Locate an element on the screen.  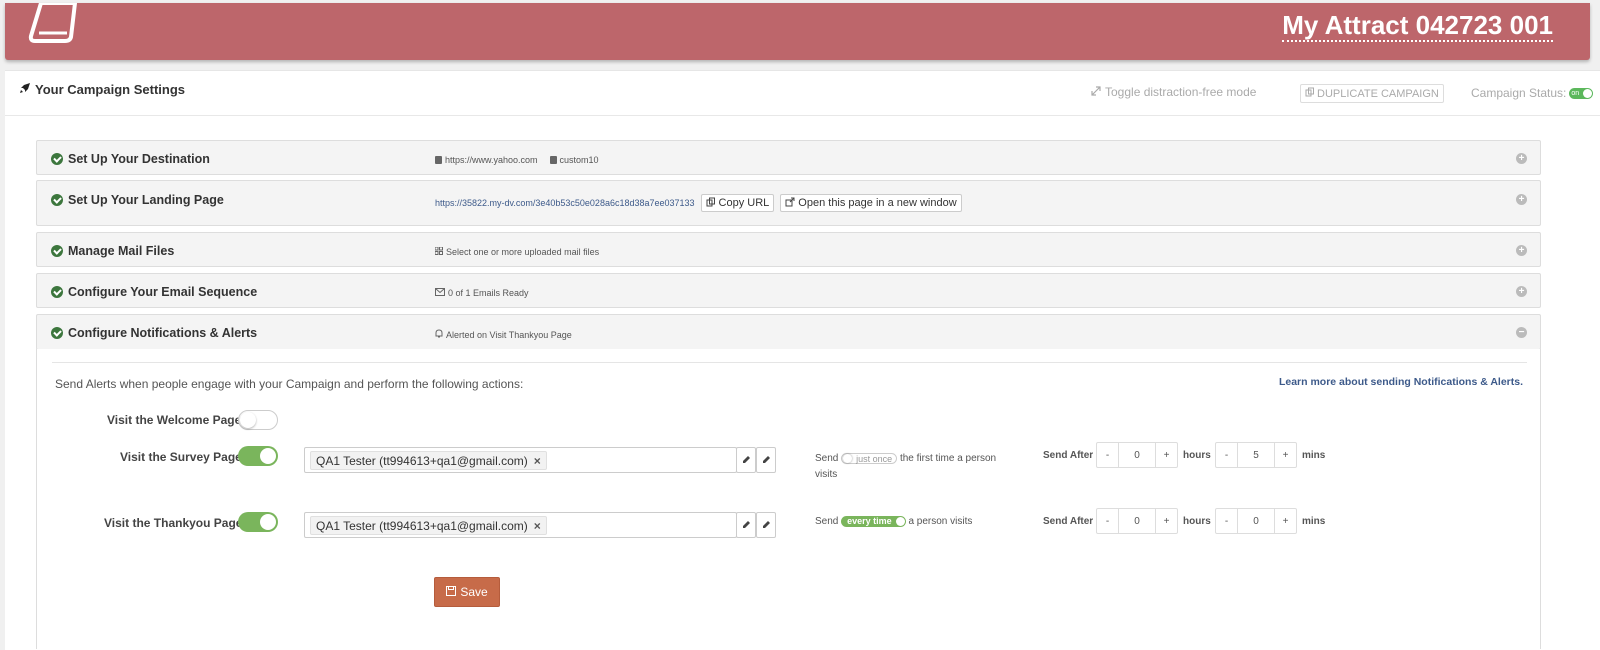
external-link-icon is located at coordinates (790, 203).